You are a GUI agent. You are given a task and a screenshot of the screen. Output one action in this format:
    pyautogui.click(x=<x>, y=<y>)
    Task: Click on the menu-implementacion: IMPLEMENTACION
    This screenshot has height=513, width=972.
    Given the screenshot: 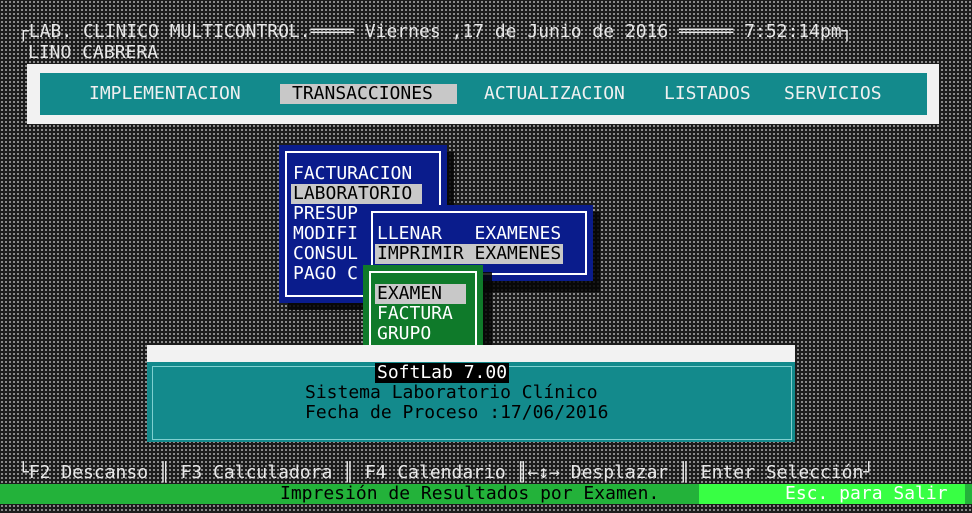 What is the action you would take?
    pyautogui.click(x=165, y=94)
    